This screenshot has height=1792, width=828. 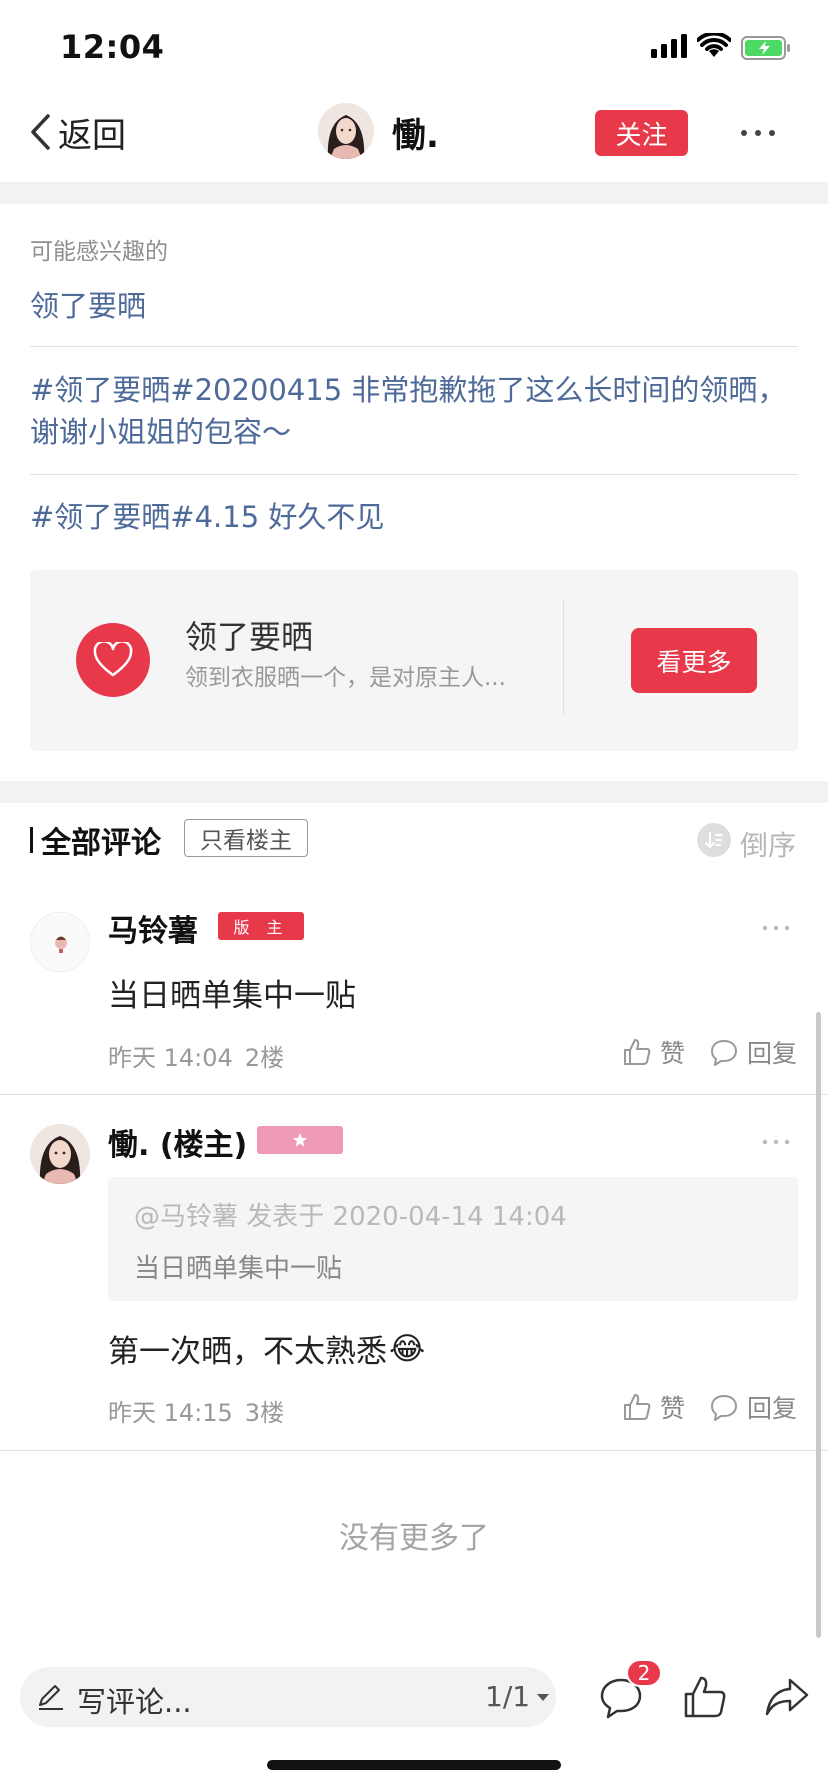 I want to click on interest-title: 可能感兴趣的, so click(x=99, y=252).